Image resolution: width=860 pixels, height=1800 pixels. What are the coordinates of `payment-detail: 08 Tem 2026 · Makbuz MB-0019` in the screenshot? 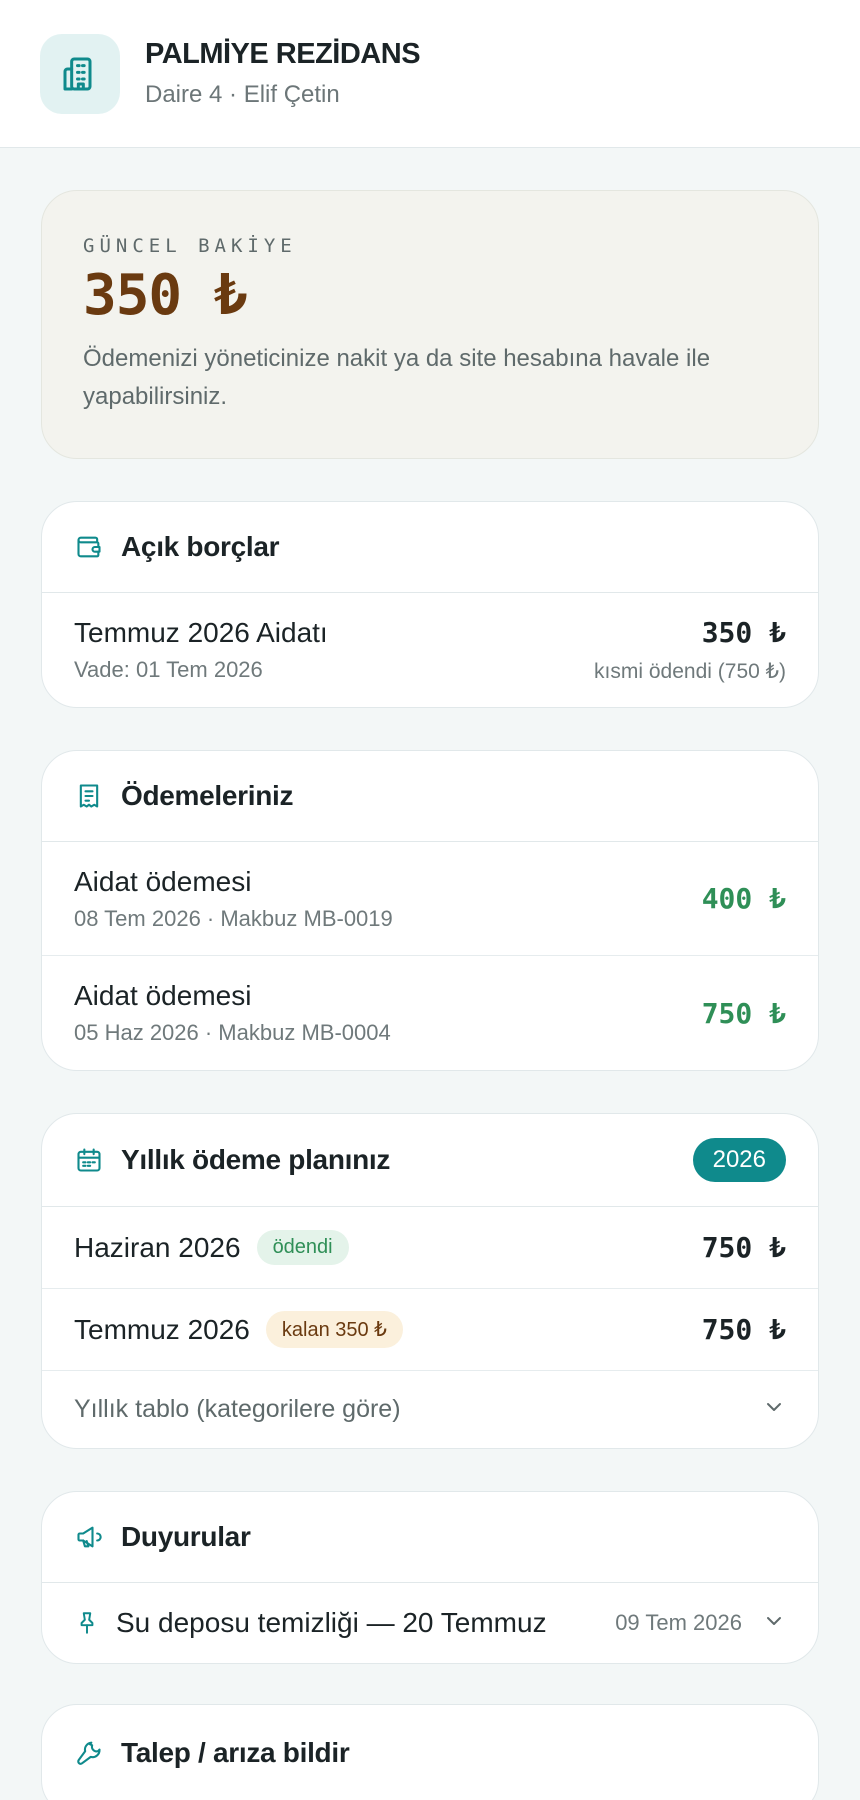 It's located at (233, 918).